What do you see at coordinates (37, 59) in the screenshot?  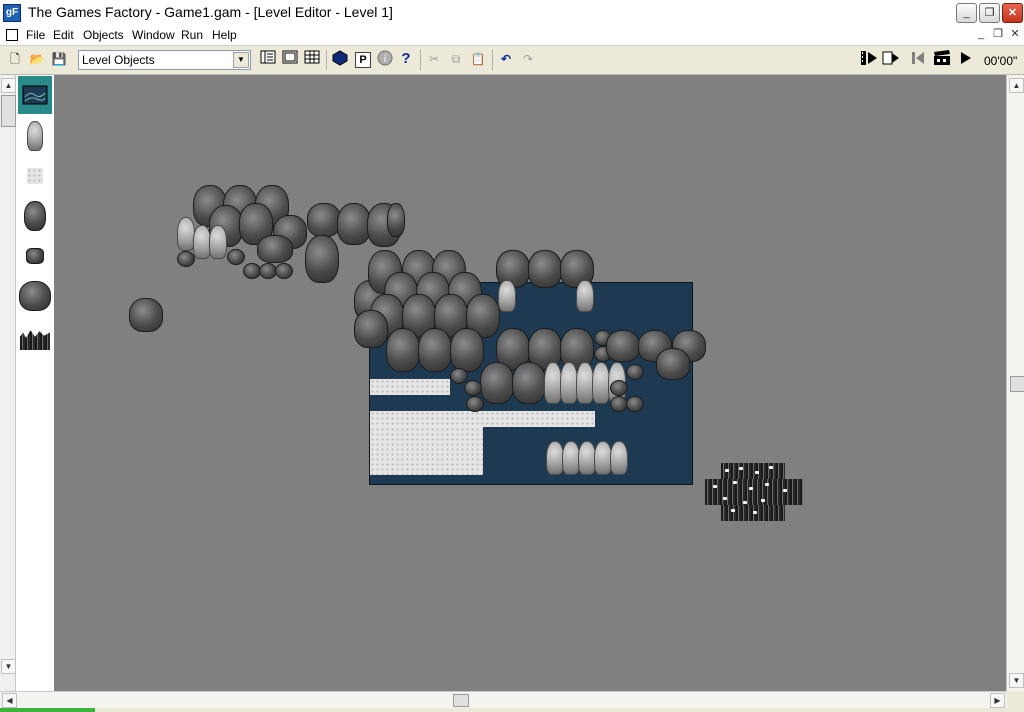 I see `open-folder-icon: 📂` at bounding box center [37, 59].